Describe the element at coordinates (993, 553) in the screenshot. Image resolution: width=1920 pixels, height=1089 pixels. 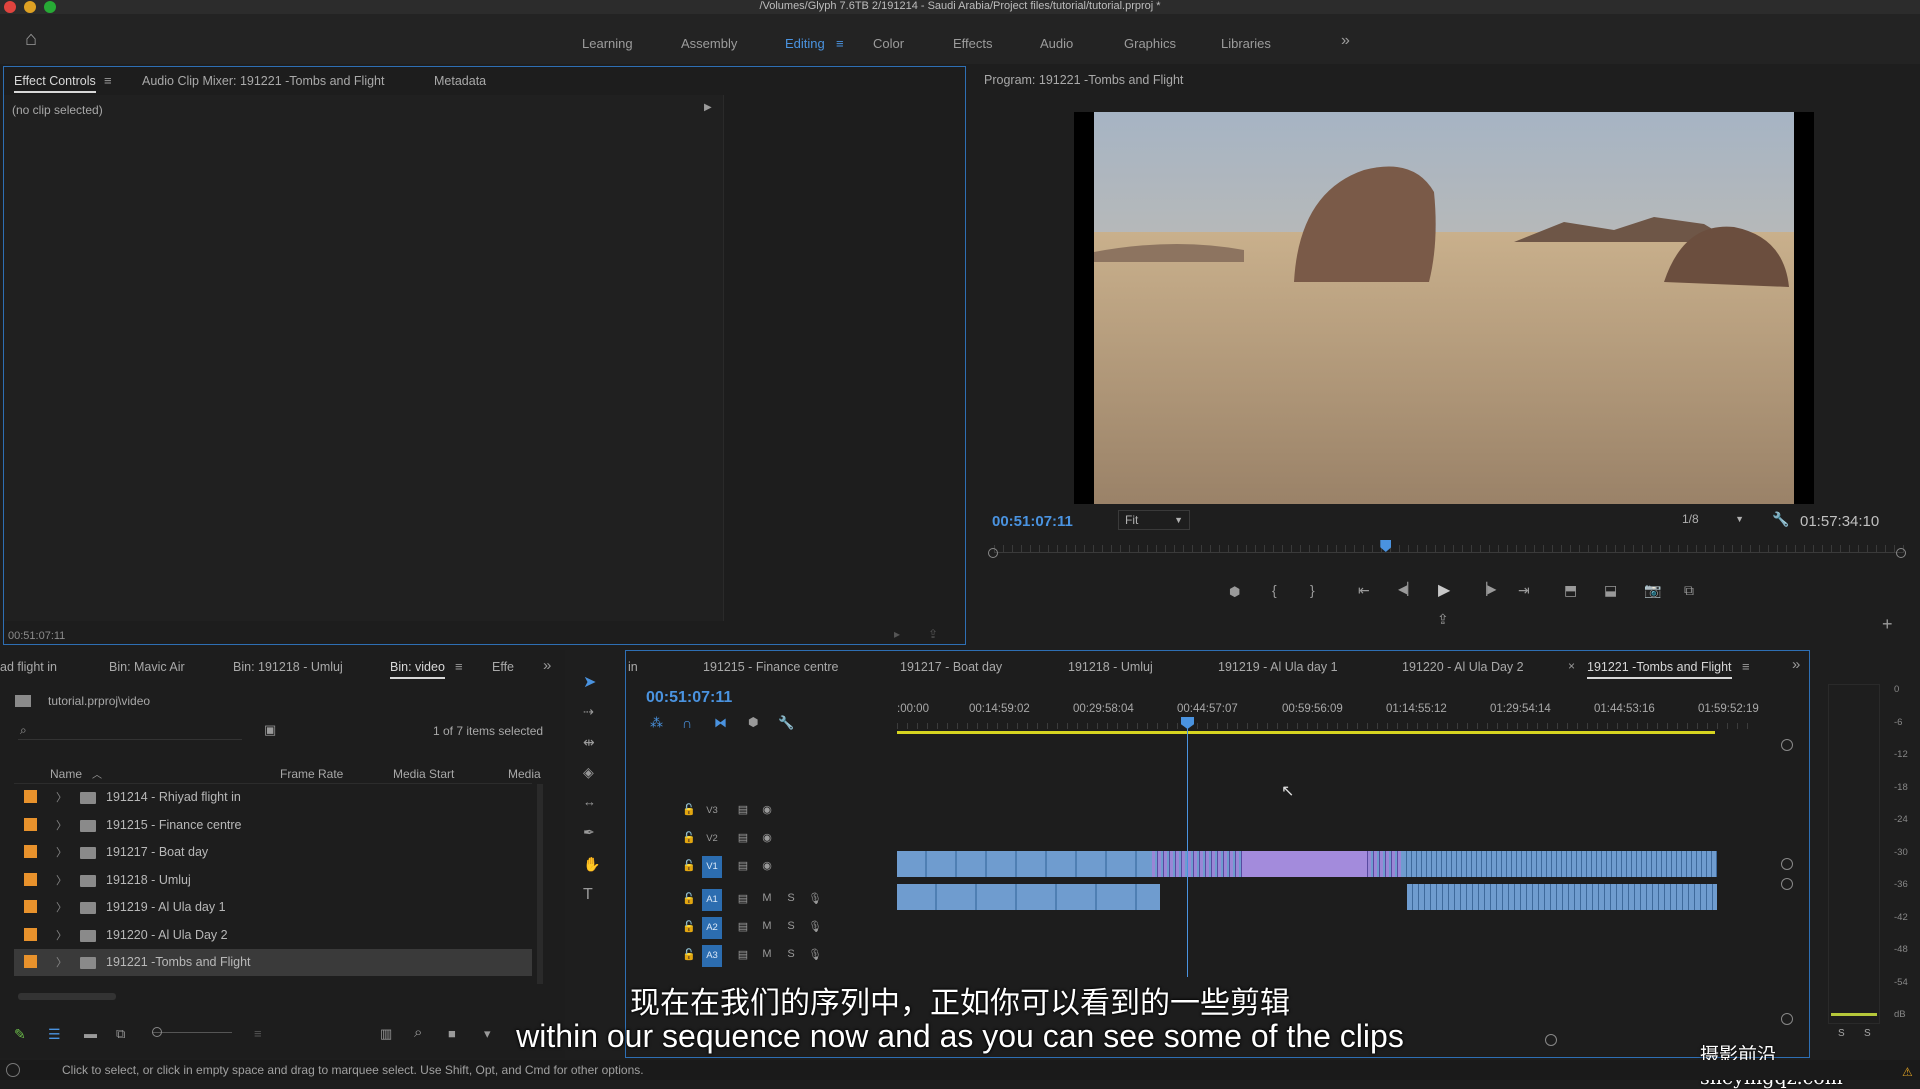
I see `scrubber-start-handle` at that location.